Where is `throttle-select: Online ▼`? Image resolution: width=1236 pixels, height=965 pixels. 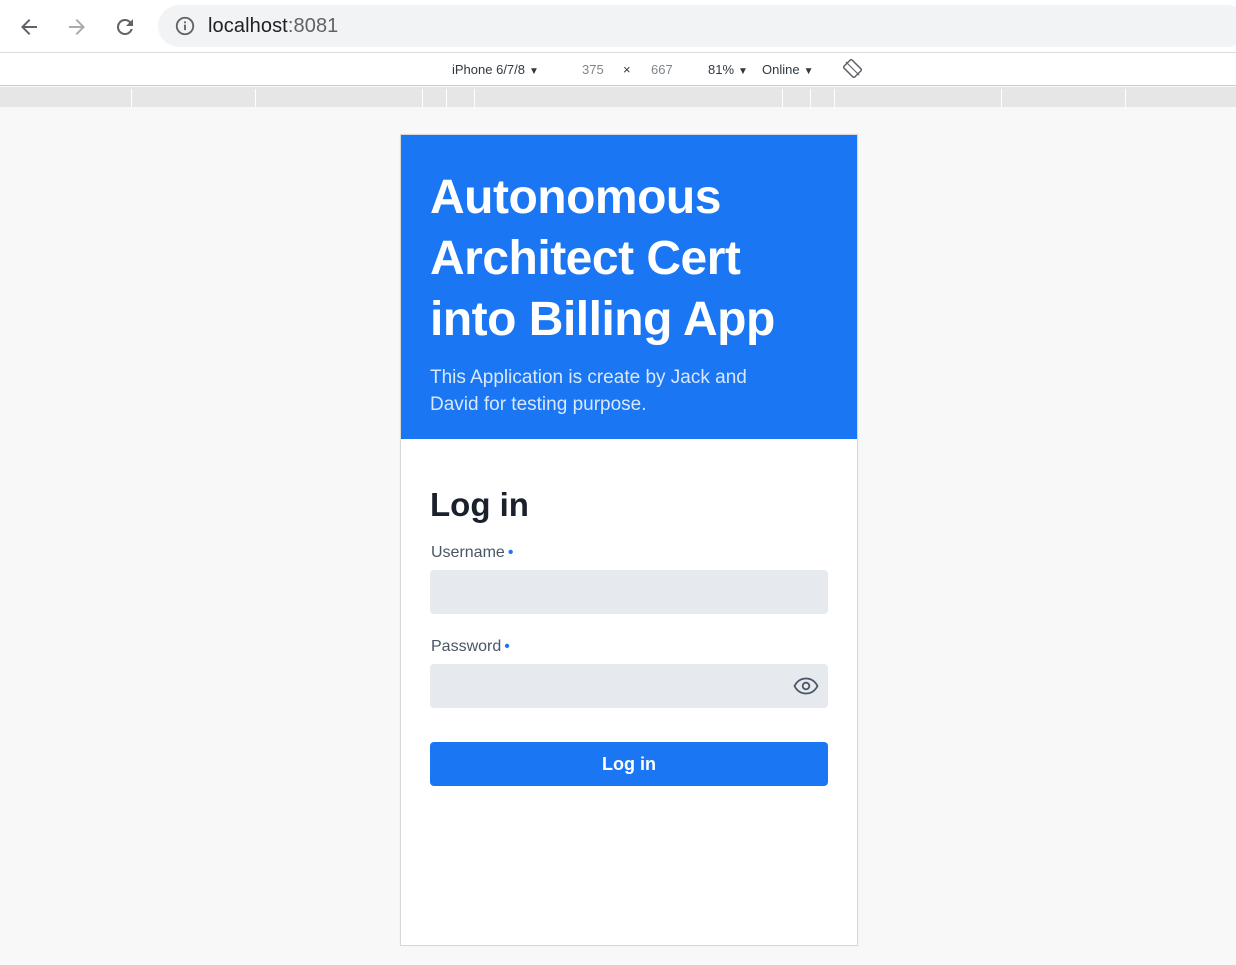
throttle-select: Online ▼ is located at coordinates (787, 69).